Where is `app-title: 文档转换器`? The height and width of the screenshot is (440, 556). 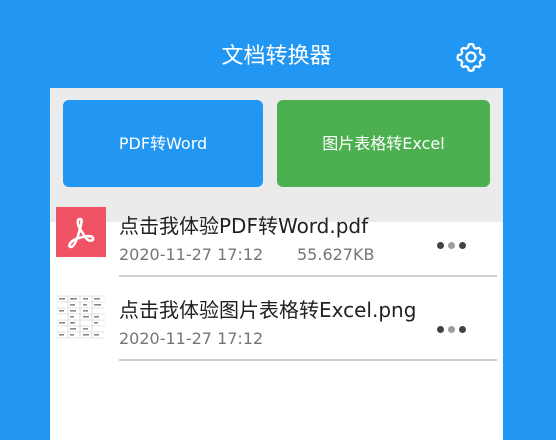 app-title: 文档转换器 is located at coordinates (276, 56).